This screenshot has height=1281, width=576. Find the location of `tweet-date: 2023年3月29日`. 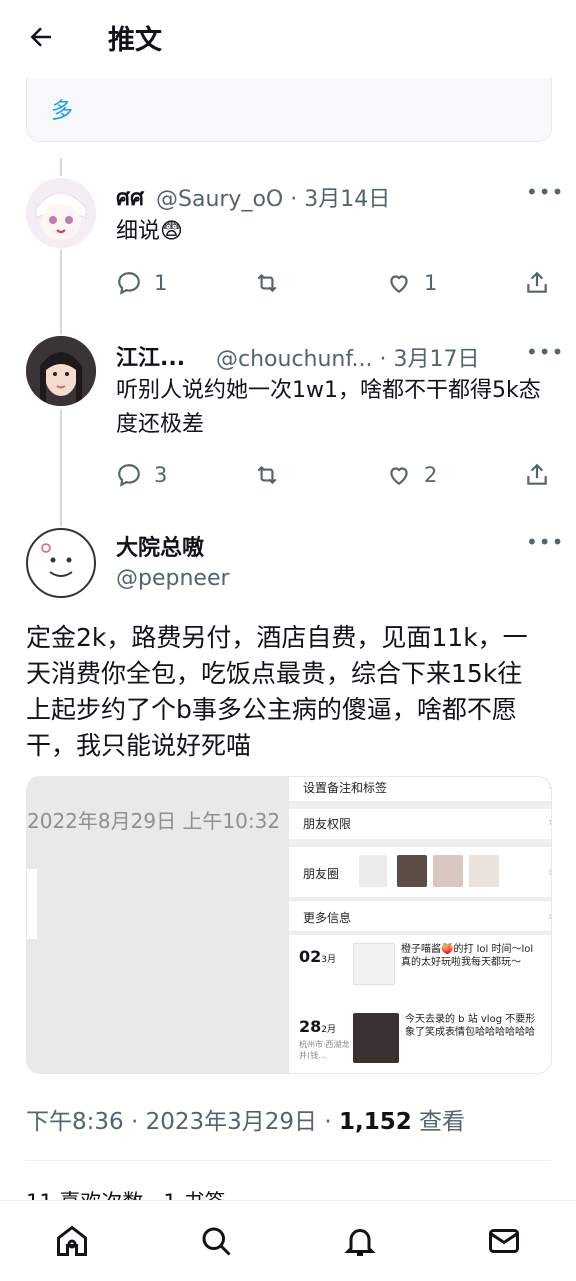

tweet-date: 2023年3月29日 is located at coordinates (231, 1122).